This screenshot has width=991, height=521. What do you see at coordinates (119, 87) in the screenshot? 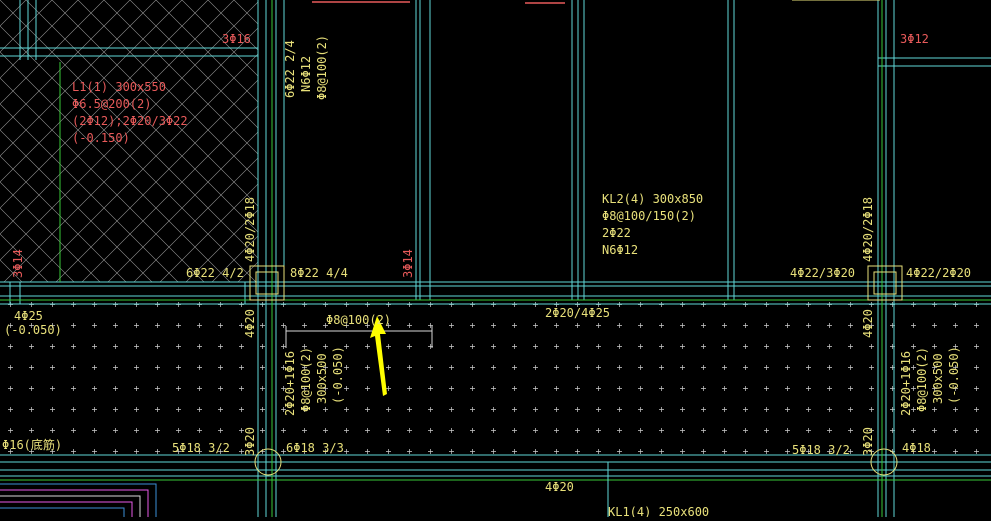
I see `l1-line1: L1(1) 300x550` at bounding box center [119, 87].